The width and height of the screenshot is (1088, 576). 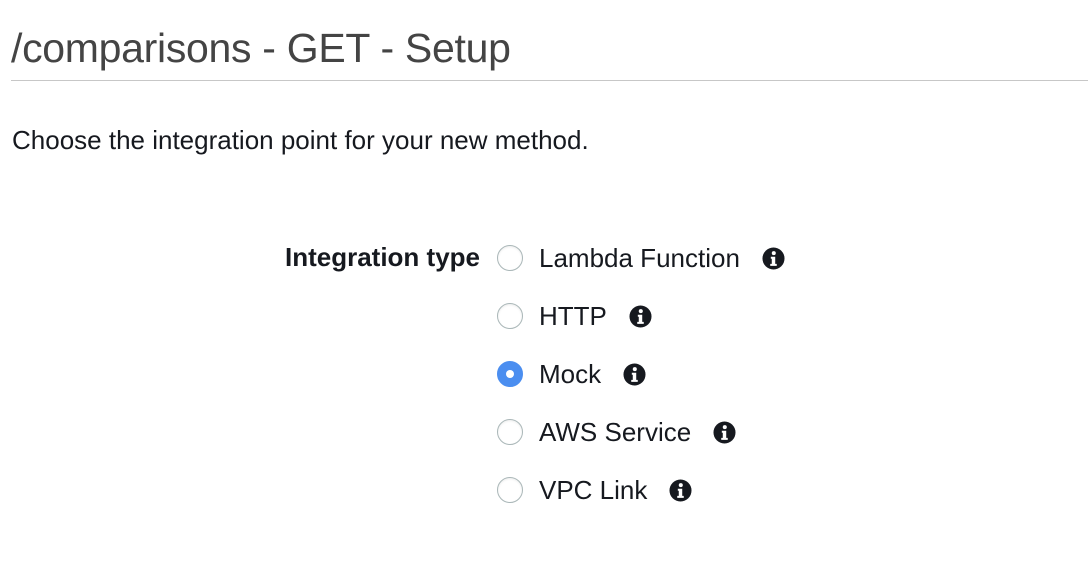 What do you see at coordinates (747, 316) in the screenshot?
I see `option-http: HTTP` at bounding box center [747, 316].